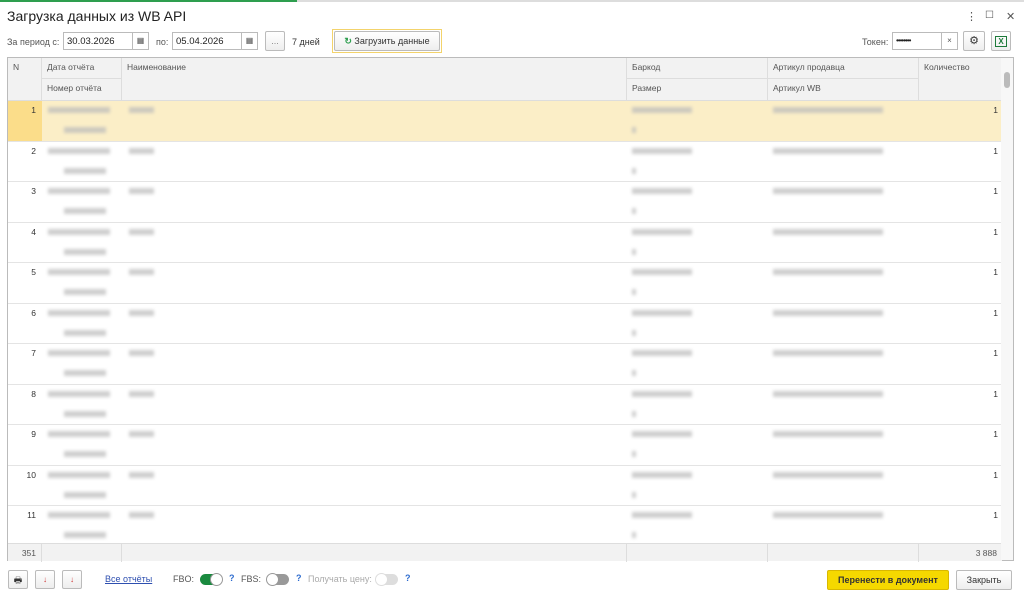 Image resolution: width=1024 pixels, height=597 pixels. Describe the element at coordinates (232, 578) in the screenshot. I see `fbo-help-icon: ?` at that location.